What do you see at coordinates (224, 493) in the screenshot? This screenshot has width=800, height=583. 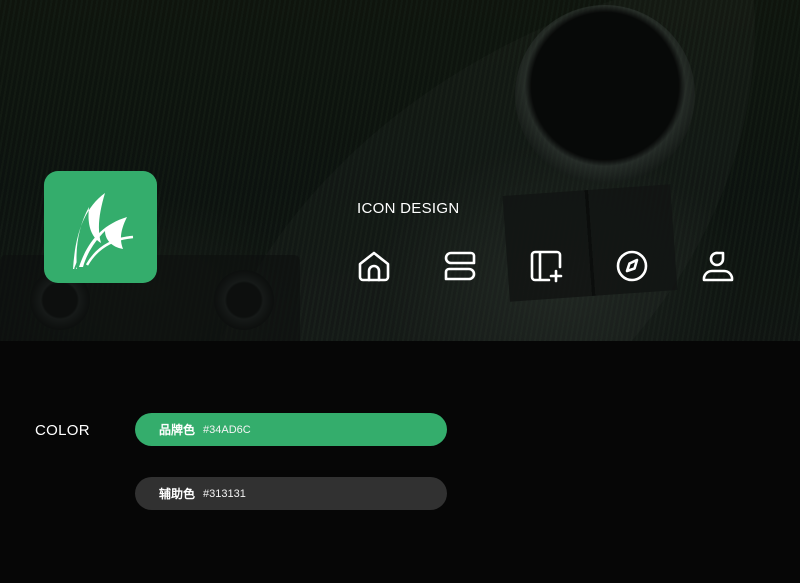 I see `swatch-hex: #313131` at bounding box center [224, 493].